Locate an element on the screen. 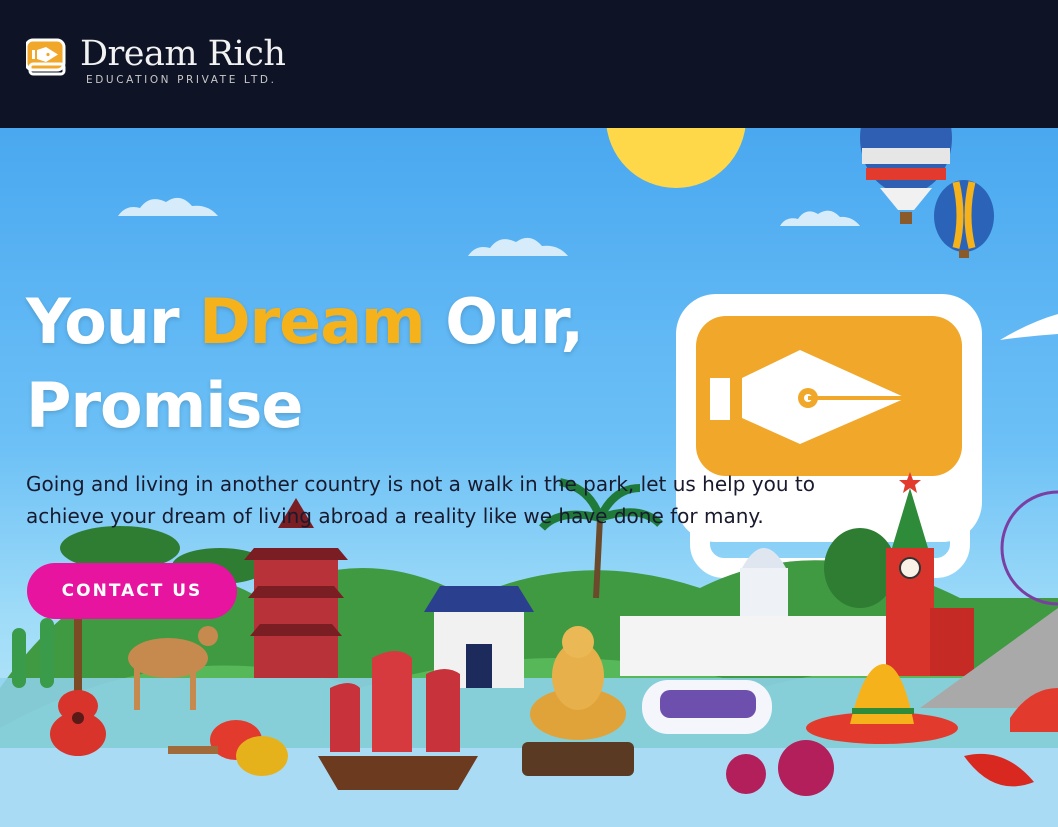  sun-icon is located at coordinates (676, 158).